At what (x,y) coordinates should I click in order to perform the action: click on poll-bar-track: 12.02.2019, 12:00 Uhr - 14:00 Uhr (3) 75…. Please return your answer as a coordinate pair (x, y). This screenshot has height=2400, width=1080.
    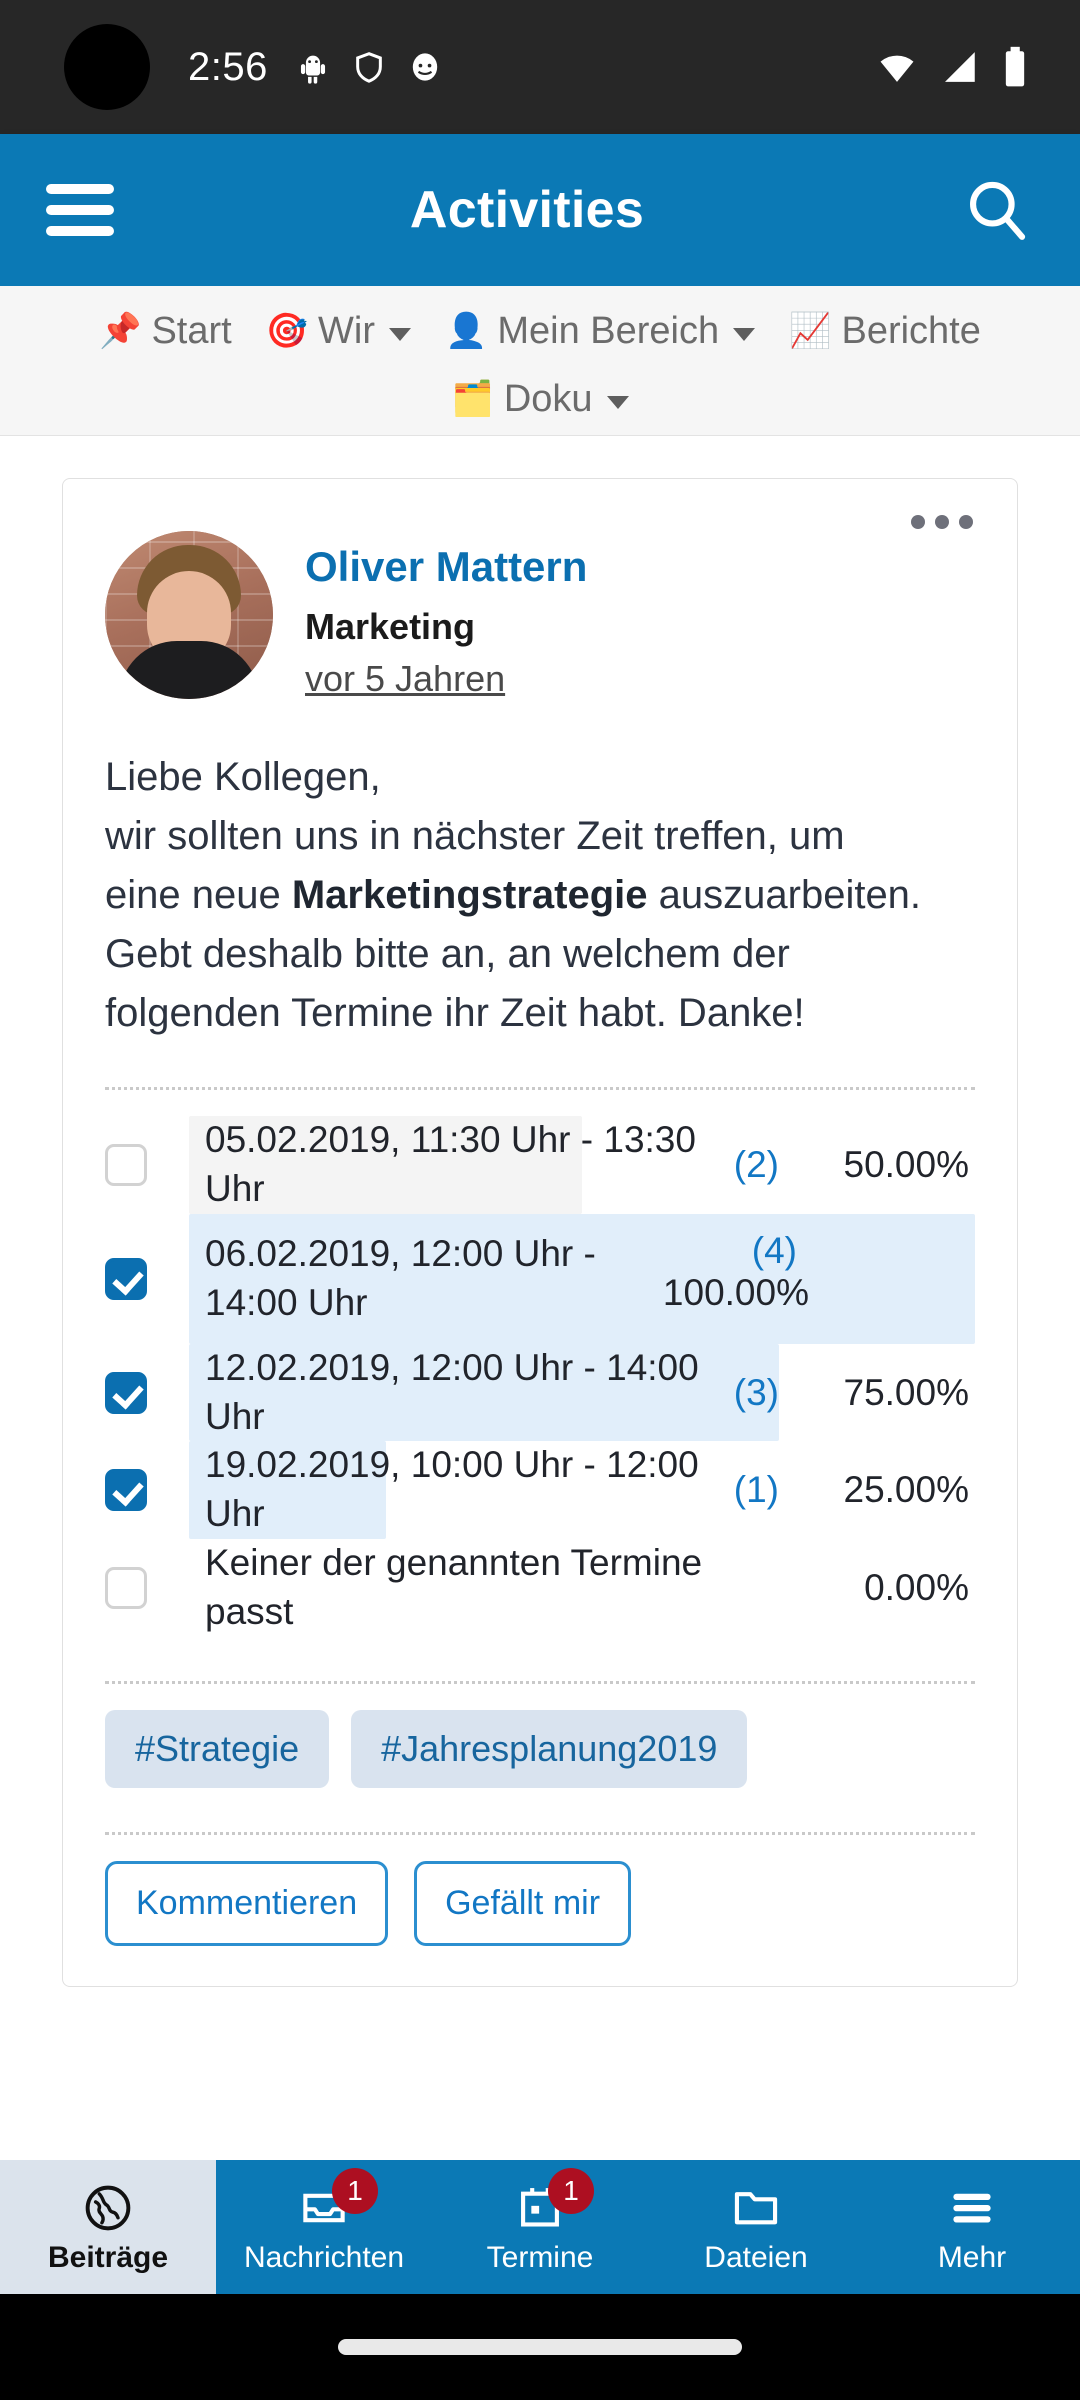
    Looking at the image, I should click on (582, 1392).